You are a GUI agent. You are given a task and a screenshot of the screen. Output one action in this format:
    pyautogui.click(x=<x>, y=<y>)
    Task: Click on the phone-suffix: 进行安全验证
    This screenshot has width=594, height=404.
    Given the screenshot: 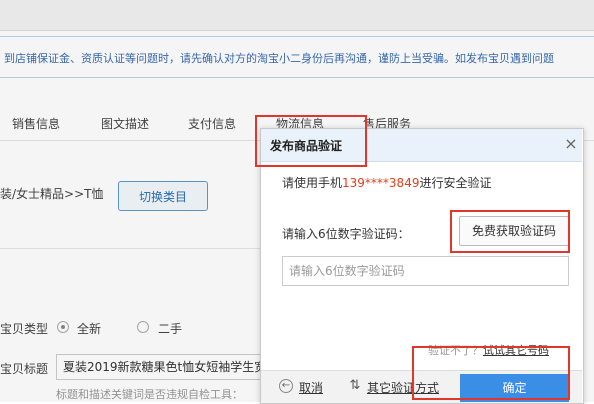 What is the action you would take?
    pyautogui.click(x=455, y=183)
    